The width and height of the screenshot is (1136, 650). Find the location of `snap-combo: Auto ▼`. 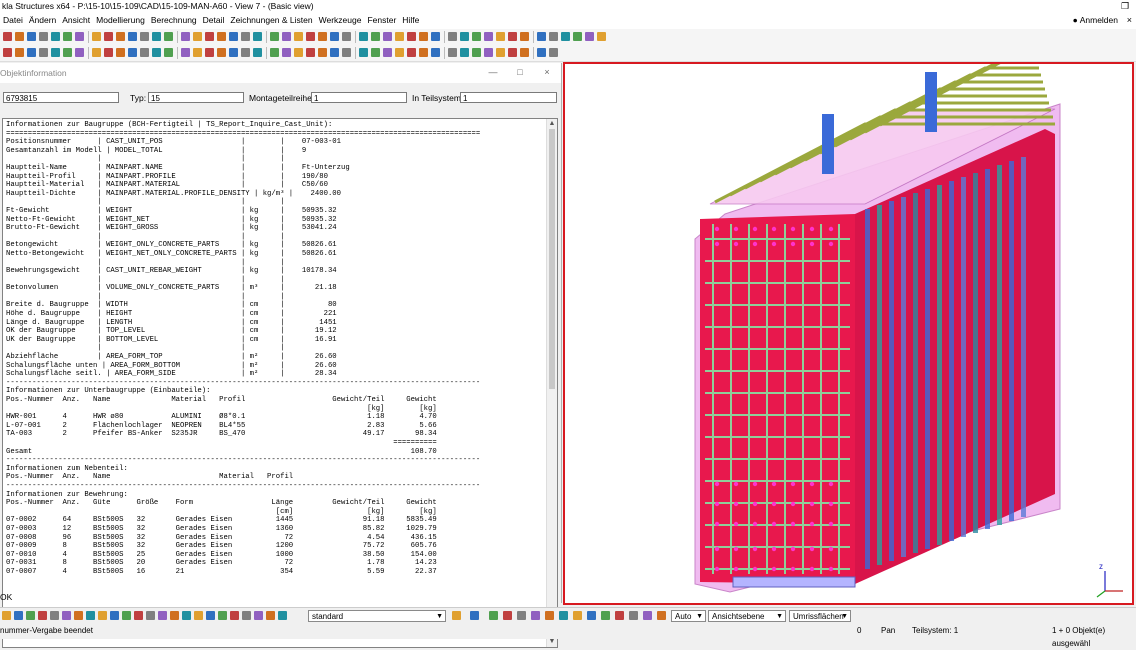

snap-combo: Auto ▼ is located at coordinates (688, 616).